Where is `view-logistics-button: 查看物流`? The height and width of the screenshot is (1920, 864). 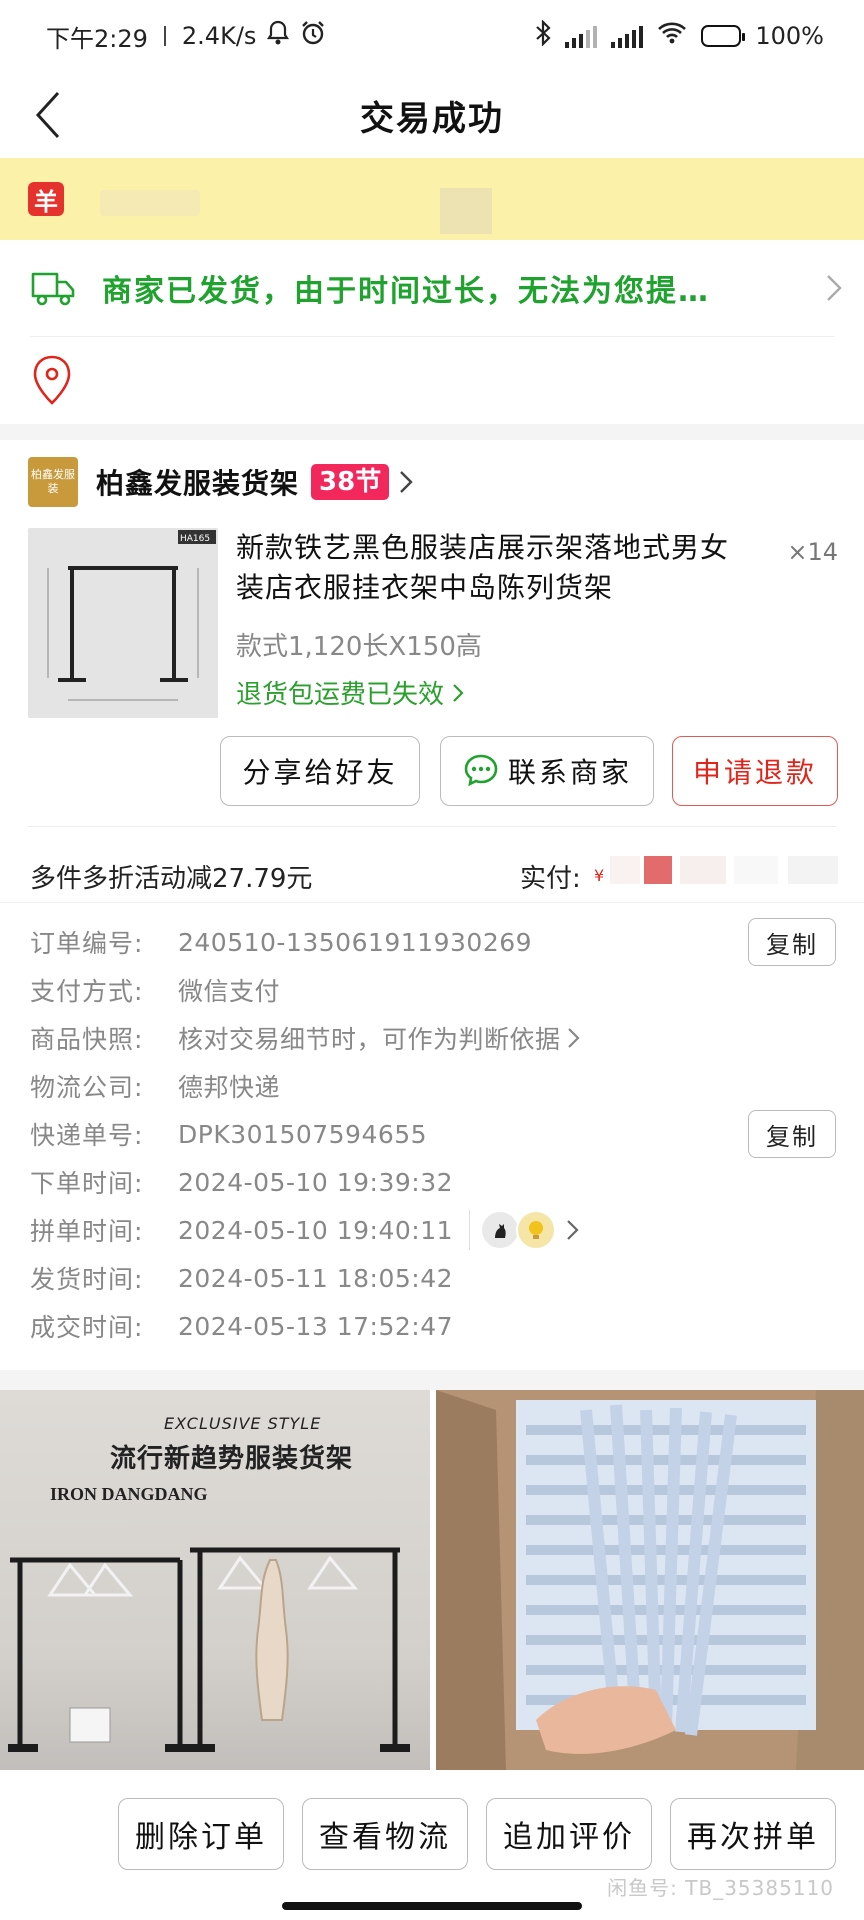
view-logistics-button: 查看物流 is located at coordinates (385, 1834).